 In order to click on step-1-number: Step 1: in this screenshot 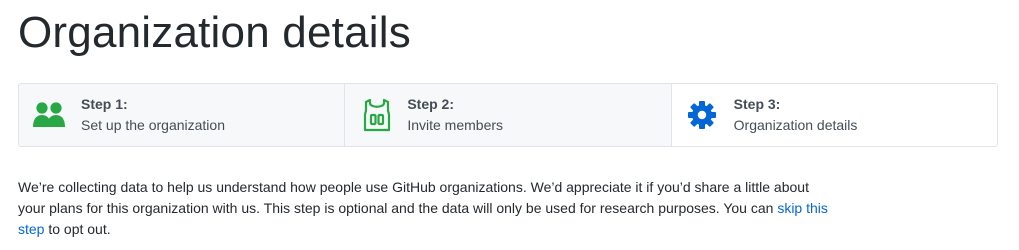, I will do `click(104, 104)`.